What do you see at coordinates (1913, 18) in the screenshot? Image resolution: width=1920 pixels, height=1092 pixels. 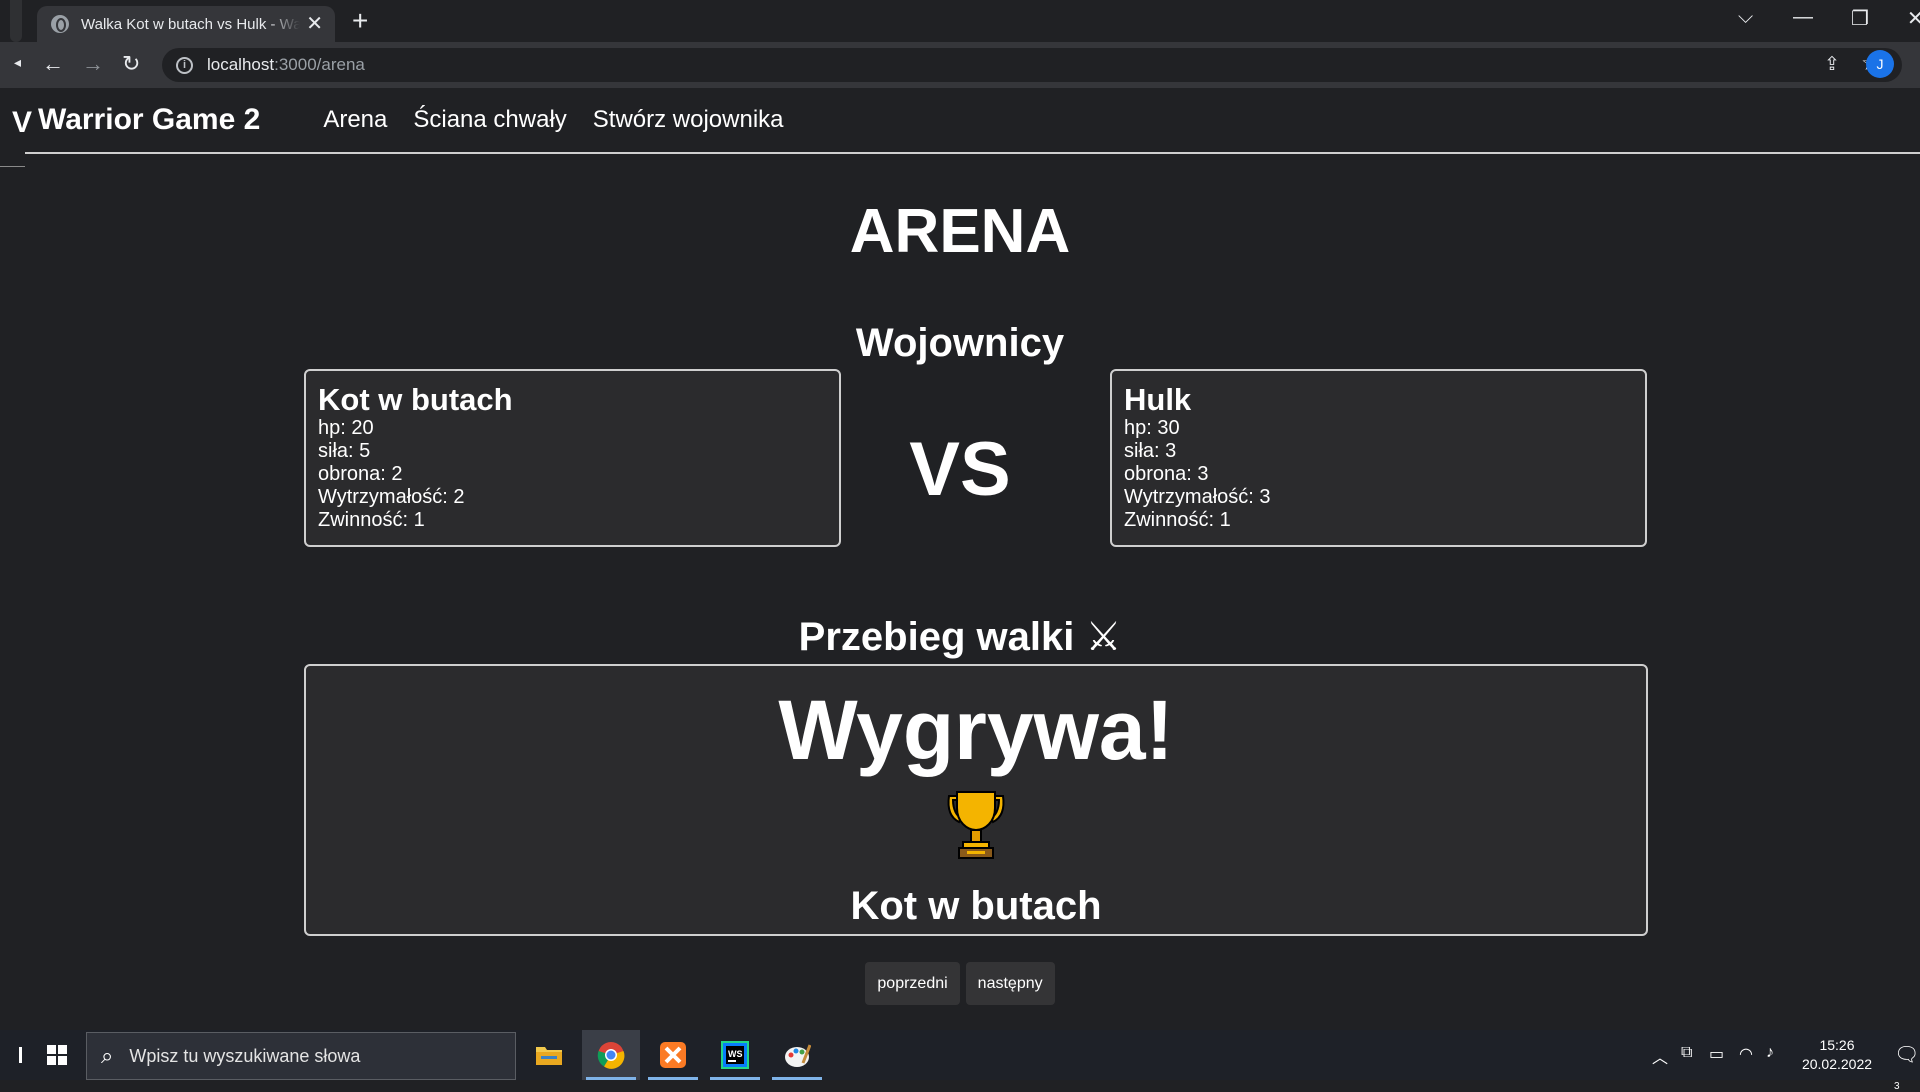 I see `window-close-button: ✕` at bounding box center [1913, 18].